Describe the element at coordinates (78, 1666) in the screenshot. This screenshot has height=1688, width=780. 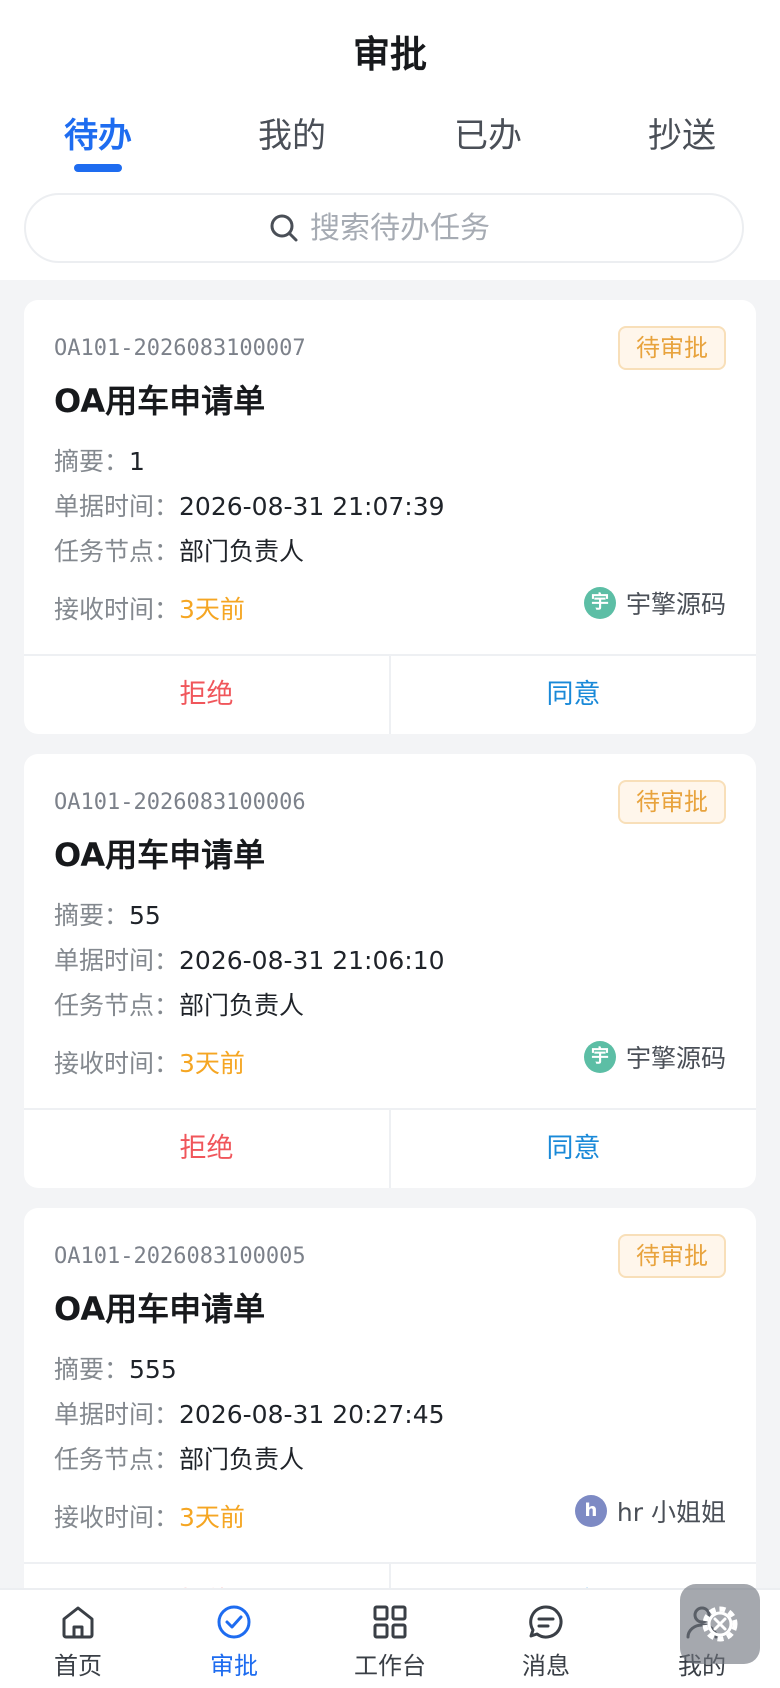
I see `nav-label: 首页` at that location.